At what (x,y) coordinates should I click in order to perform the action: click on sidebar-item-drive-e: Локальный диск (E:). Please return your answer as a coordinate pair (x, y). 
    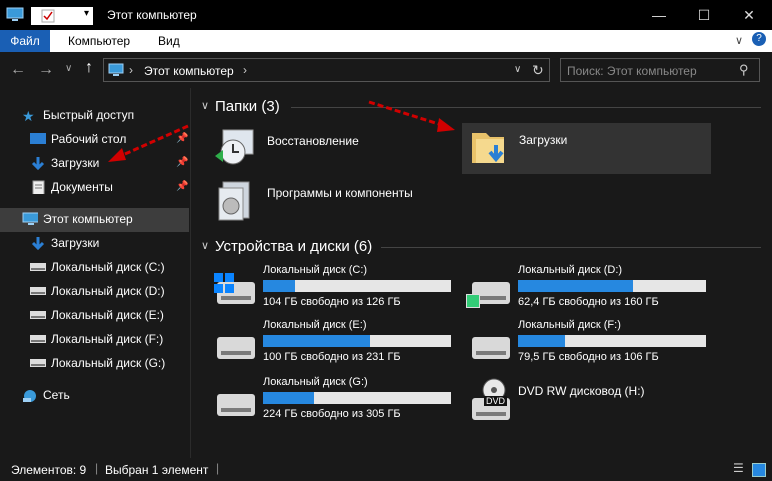
    Looking at the image, I should click on (94, 316).